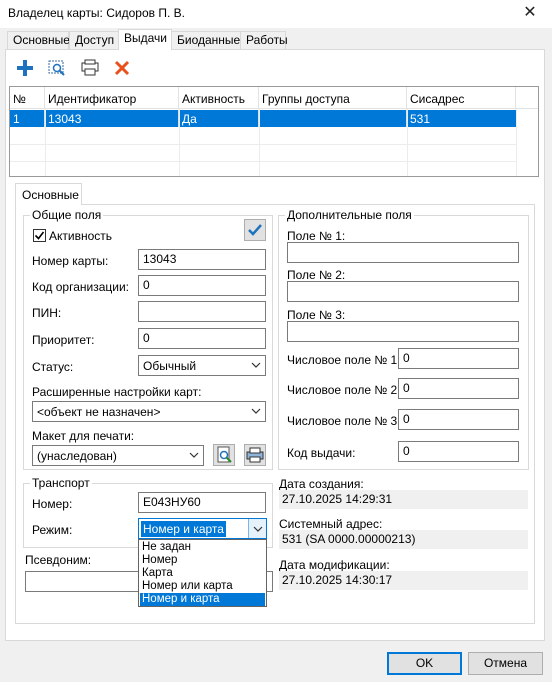  I want to click on field3-label: Поле № 3:, so click(316, 315).